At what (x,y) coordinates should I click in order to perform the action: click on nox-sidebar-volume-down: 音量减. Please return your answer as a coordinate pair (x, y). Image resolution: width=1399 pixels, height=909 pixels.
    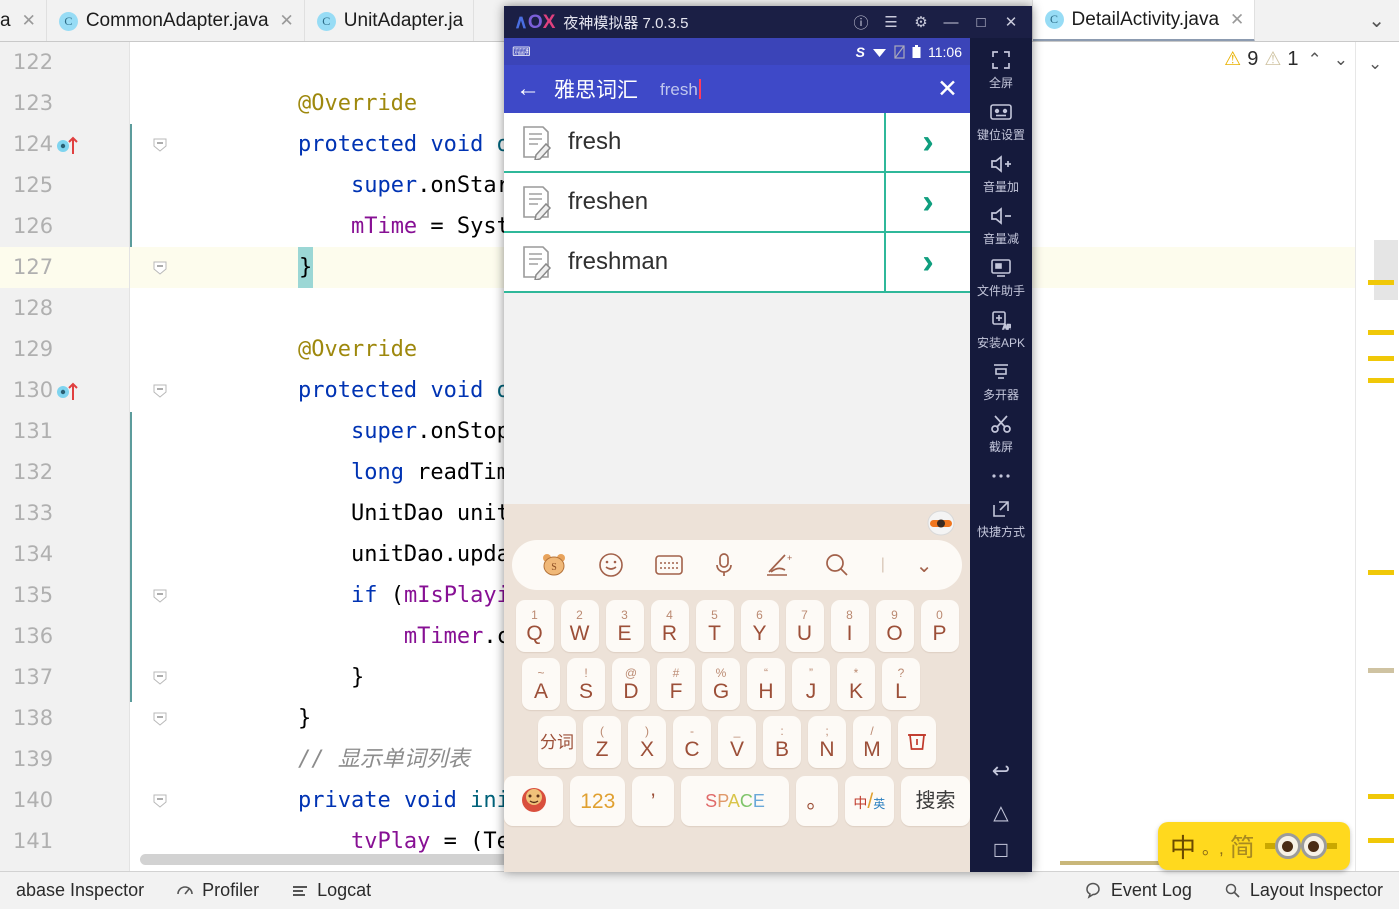
    Looking at the image, I should click on (1001, 225).